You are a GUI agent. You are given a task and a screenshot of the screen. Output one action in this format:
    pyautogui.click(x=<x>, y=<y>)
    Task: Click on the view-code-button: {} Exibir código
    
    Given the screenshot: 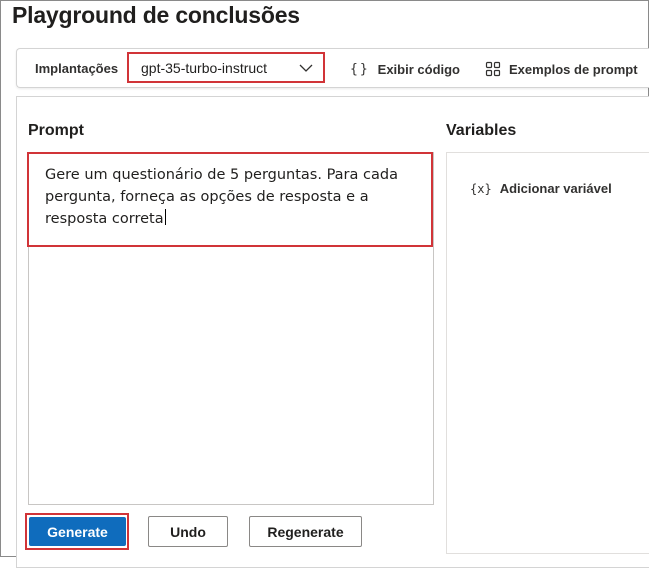 What is the action you would take?
    pyautogui.click(x=405, y=69)
    